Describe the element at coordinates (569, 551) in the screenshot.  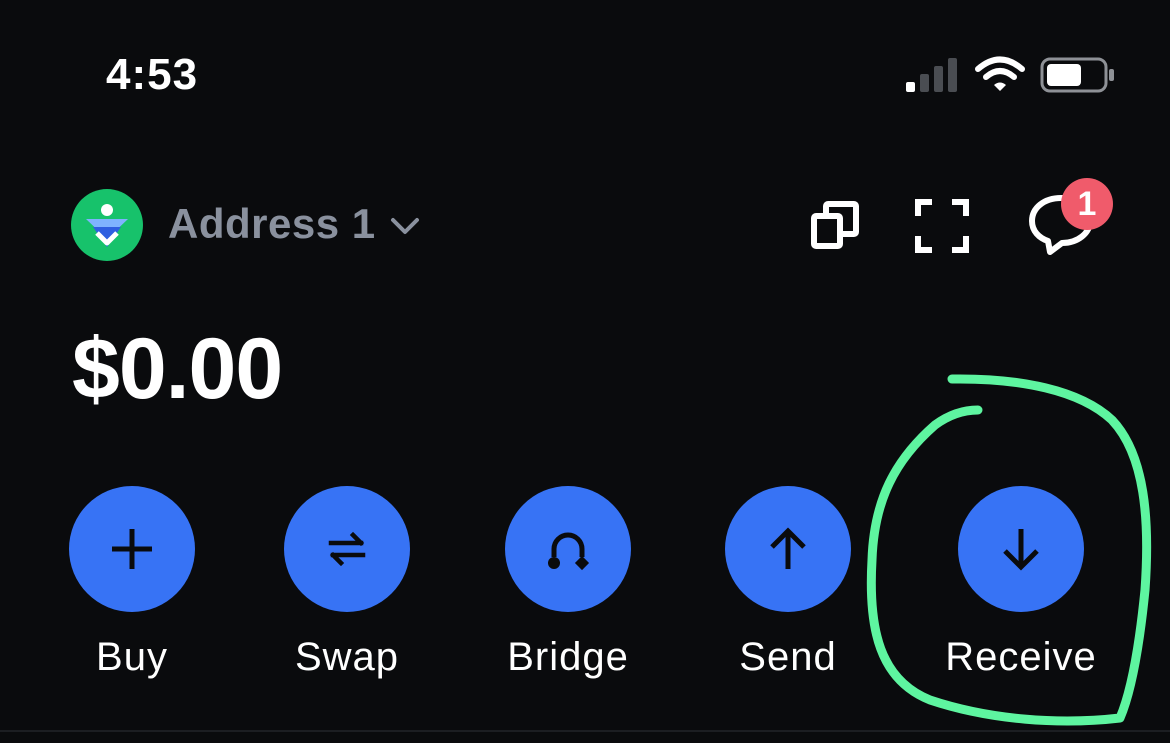
I see `bridge-icon` at that location.